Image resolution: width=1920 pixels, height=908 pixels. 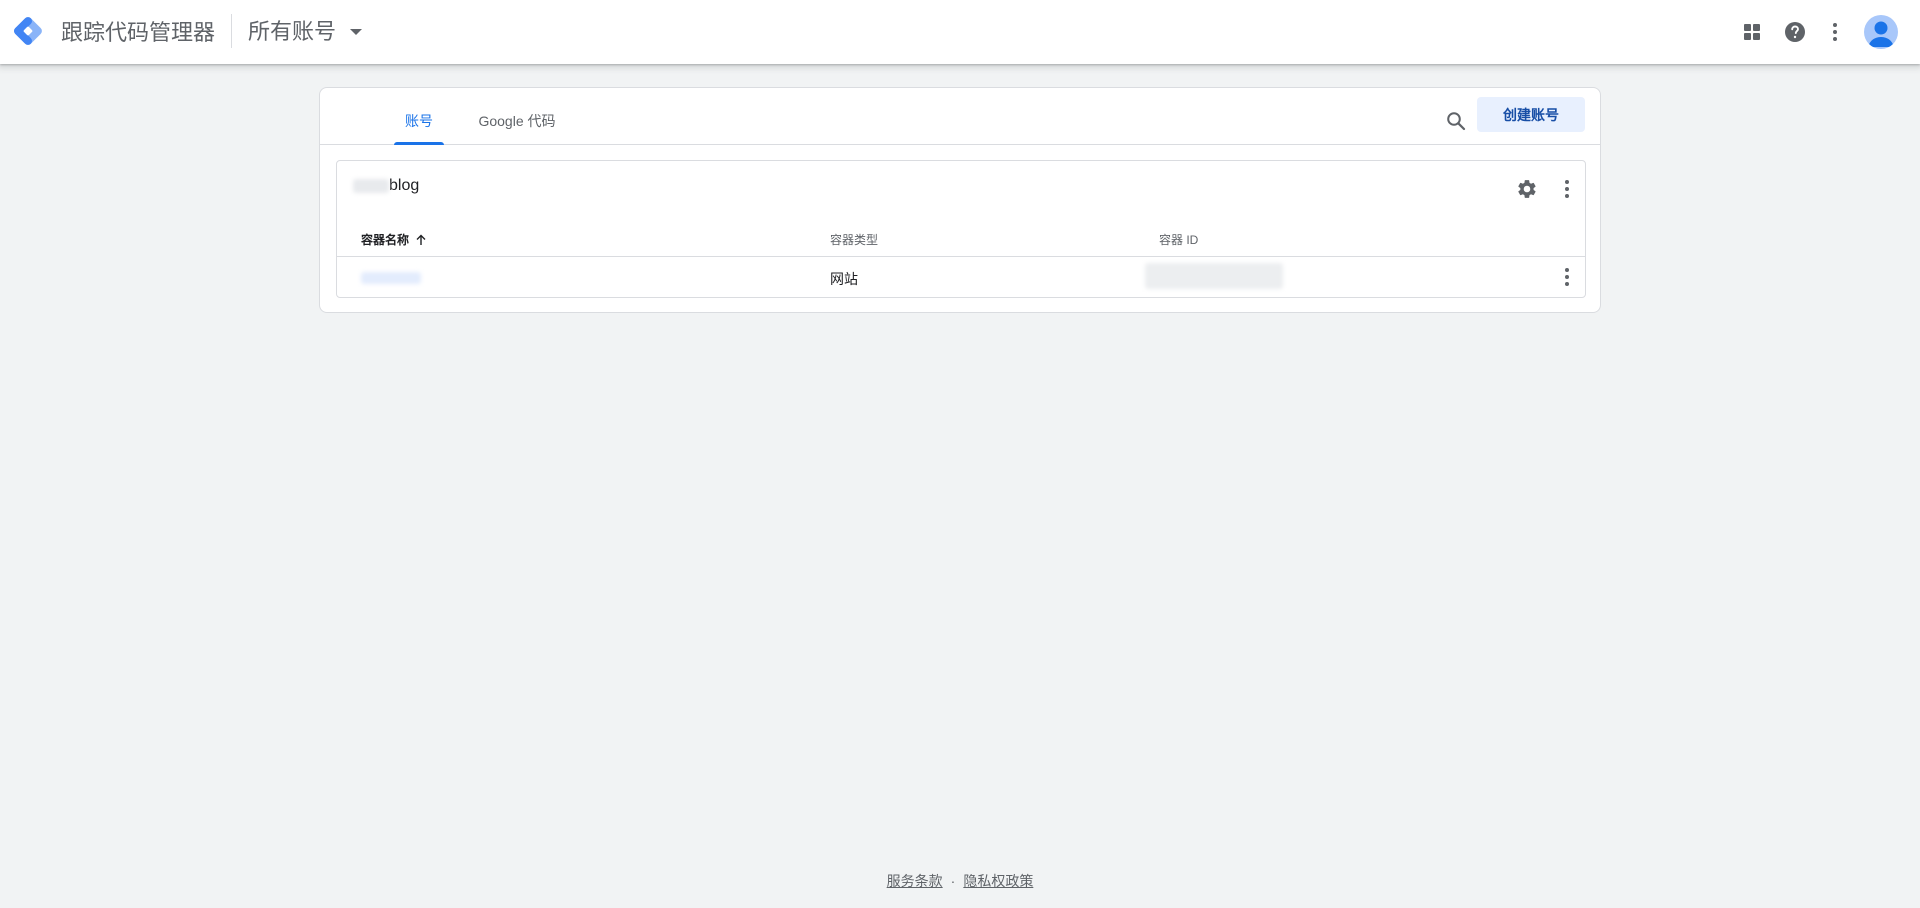 I want to click on account-name-suffix: blog, so click(x=404, y=185).